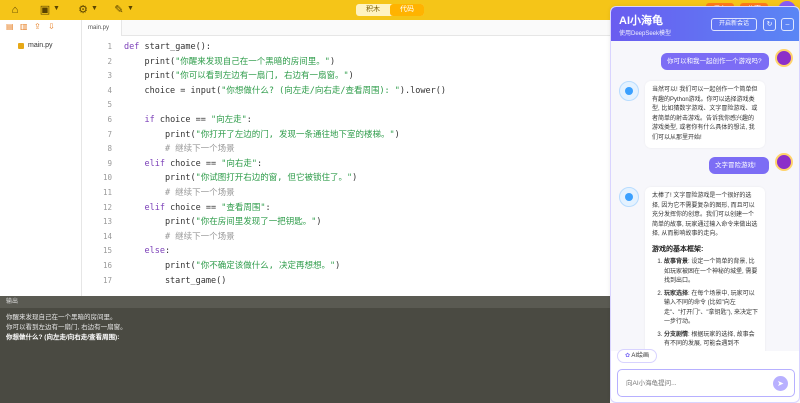 This screenshot has width=800, height=403. Describe the element at coordinates (35, 45) in the screenshot. I see `file-item-main: main.py` at that location.